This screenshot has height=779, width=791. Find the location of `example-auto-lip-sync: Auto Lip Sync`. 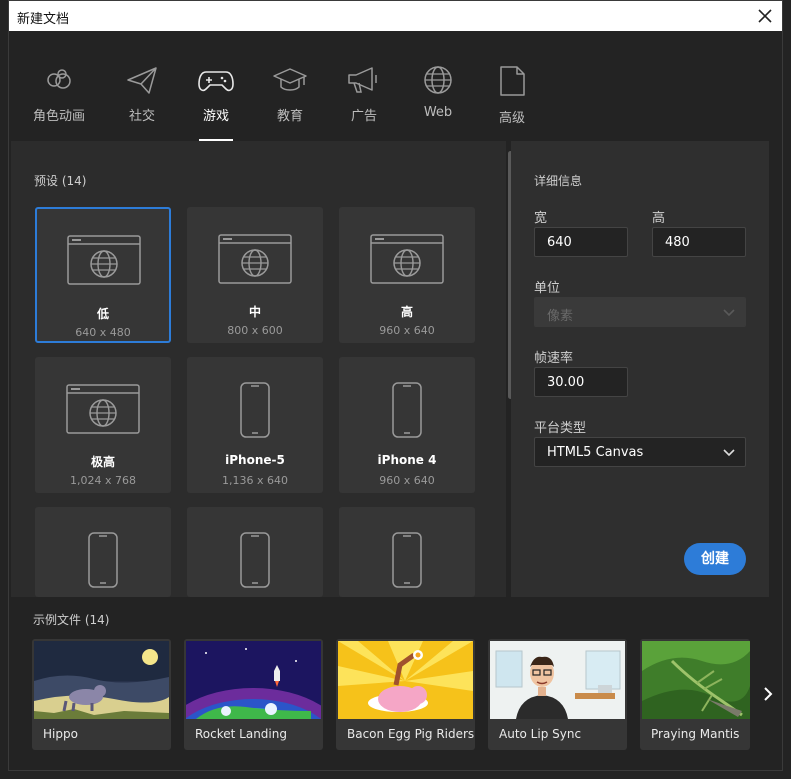

example-auto-lip-sync: Auto Lip Sync is located at coordinates (557, 694).